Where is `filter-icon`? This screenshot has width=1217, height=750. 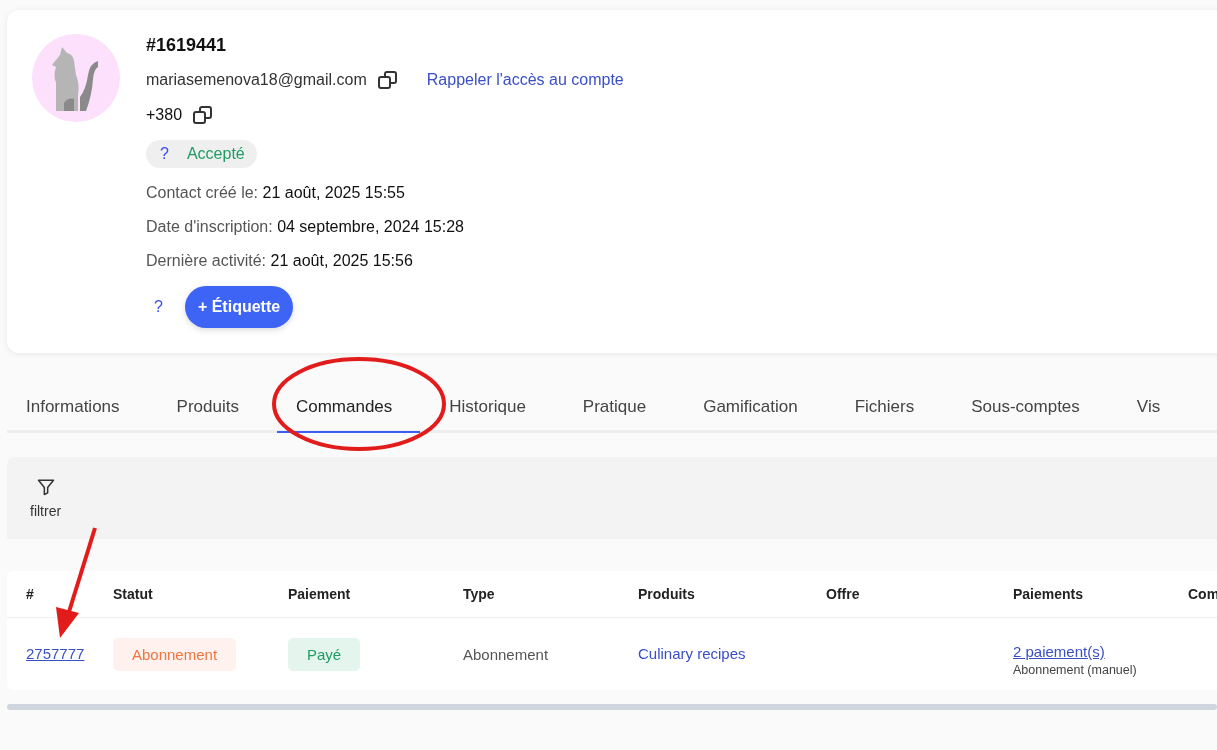
filter-icon is located at coordinates (45, 487).